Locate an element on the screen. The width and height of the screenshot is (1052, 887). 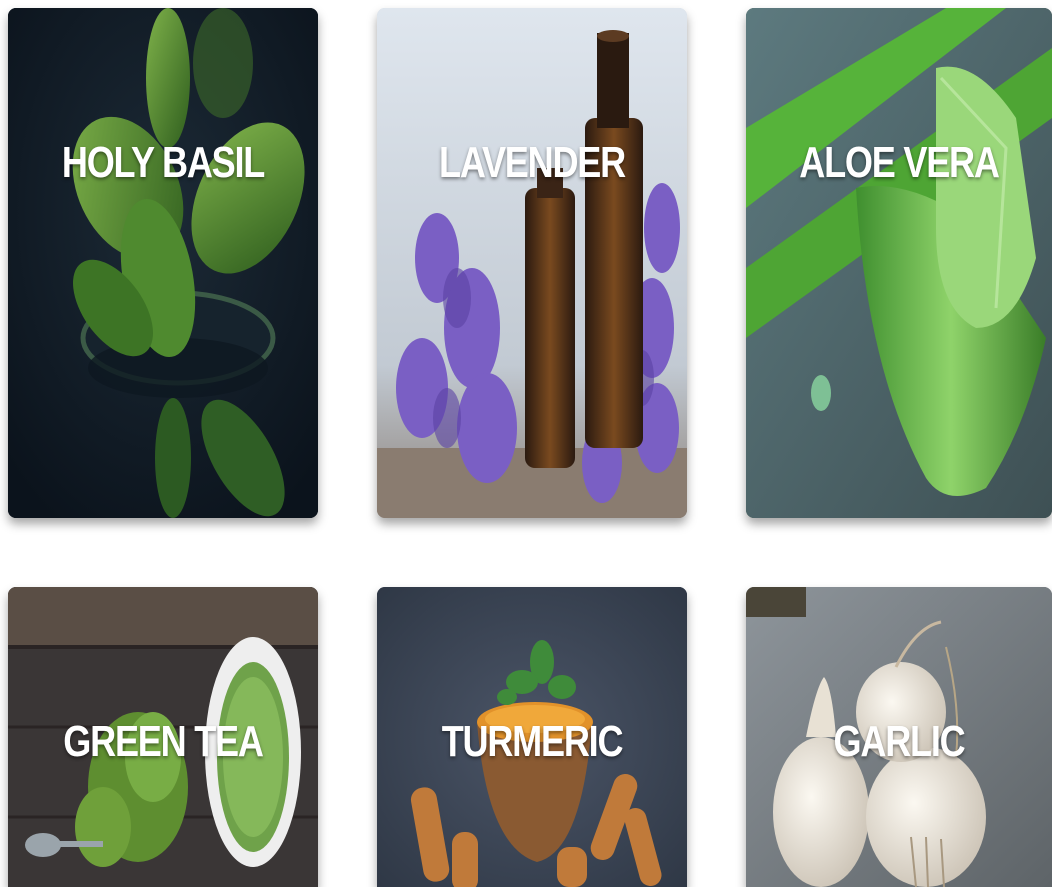
herb-card-green-tea: GREEN TEA is located at coordinates (163, 737).